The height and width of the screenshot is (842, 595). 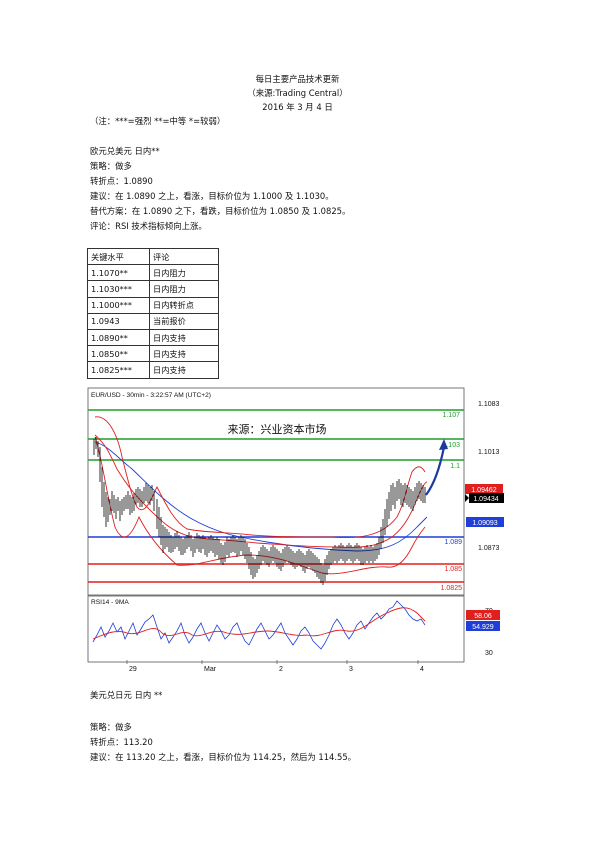 What do you see at coordinates (452, 588) in the screenshot?
I see `level-label-s3: 1.0825` at bounding box center [452, 588].